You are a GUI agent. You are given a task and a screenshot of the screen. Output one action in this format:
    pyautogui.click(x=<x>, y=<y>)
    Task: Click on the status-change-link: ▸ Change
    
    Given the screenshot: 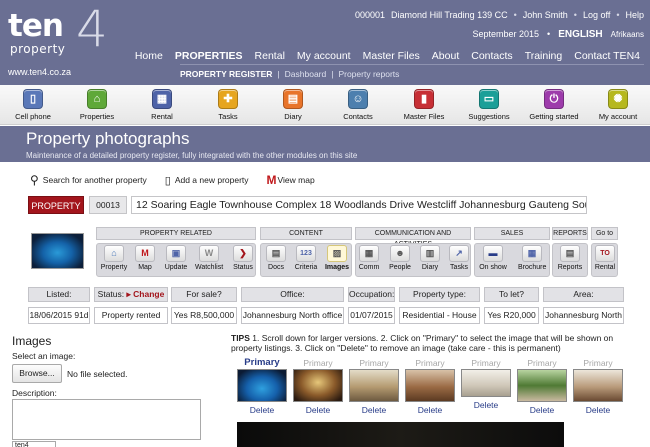 What is the action you would take?
    pyautogui.click(x=146, y=294)
    